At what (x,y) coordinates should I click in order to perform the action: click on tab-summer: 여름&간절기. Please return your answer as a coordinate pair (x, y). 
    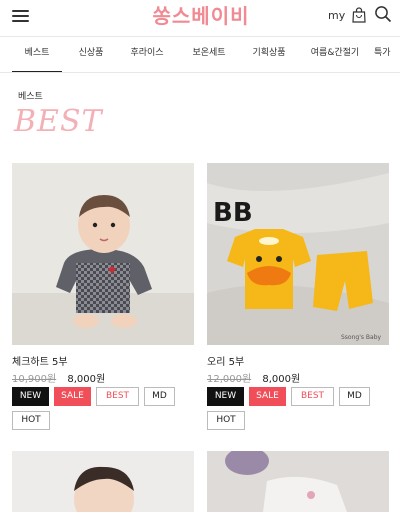
    Looking at the image, I should click on (335, 54).